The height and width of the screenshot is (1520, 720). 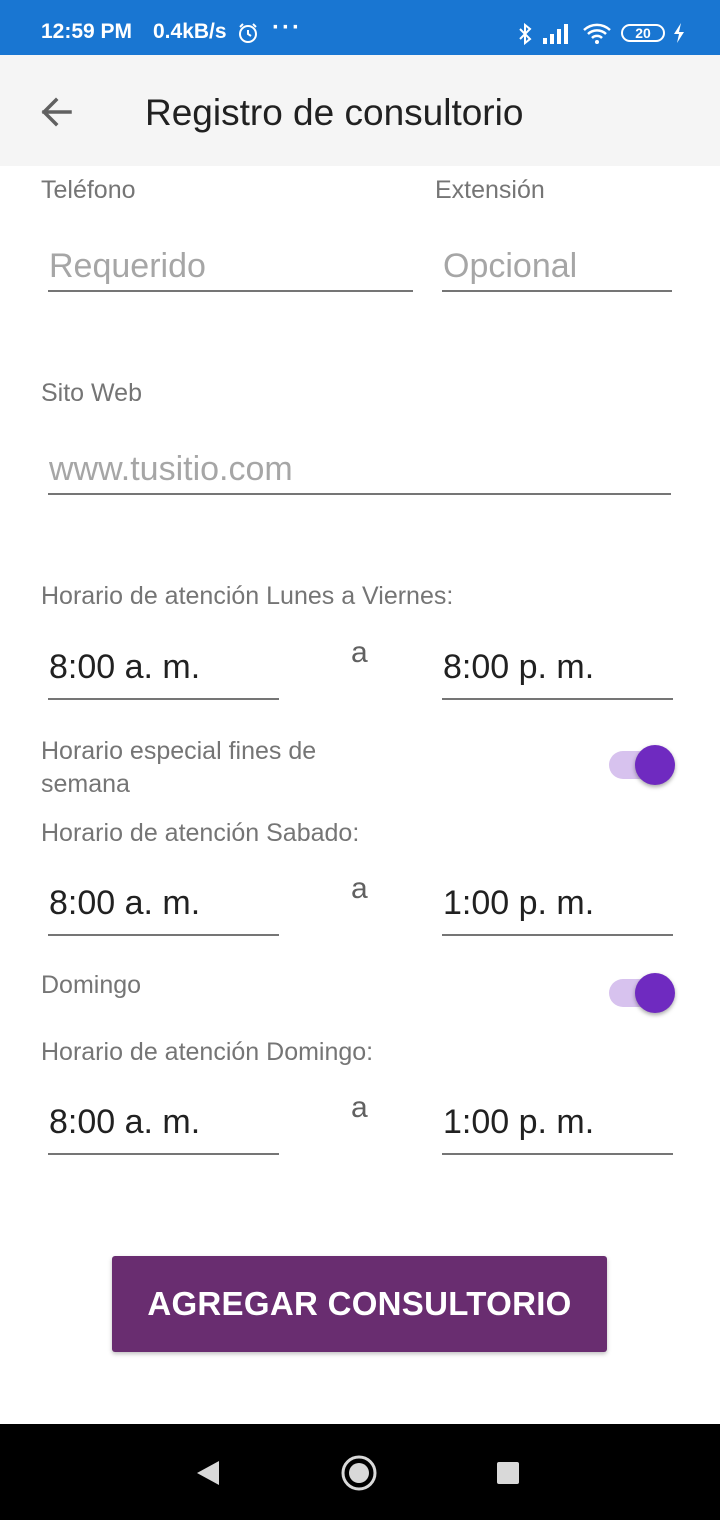 I want to click on extension-label: Extensión, so click(x=490, y=190).